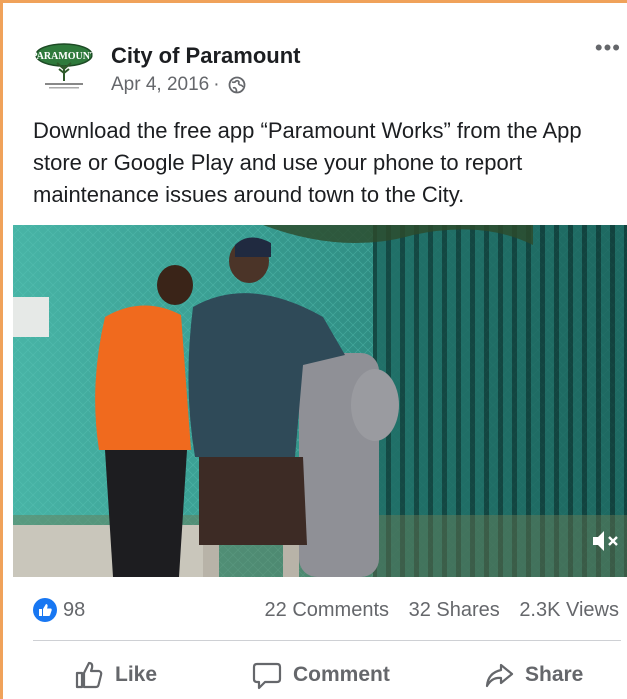 The image size is (627, 699). I want to click on share-arrow-icon, so click(499, 675).